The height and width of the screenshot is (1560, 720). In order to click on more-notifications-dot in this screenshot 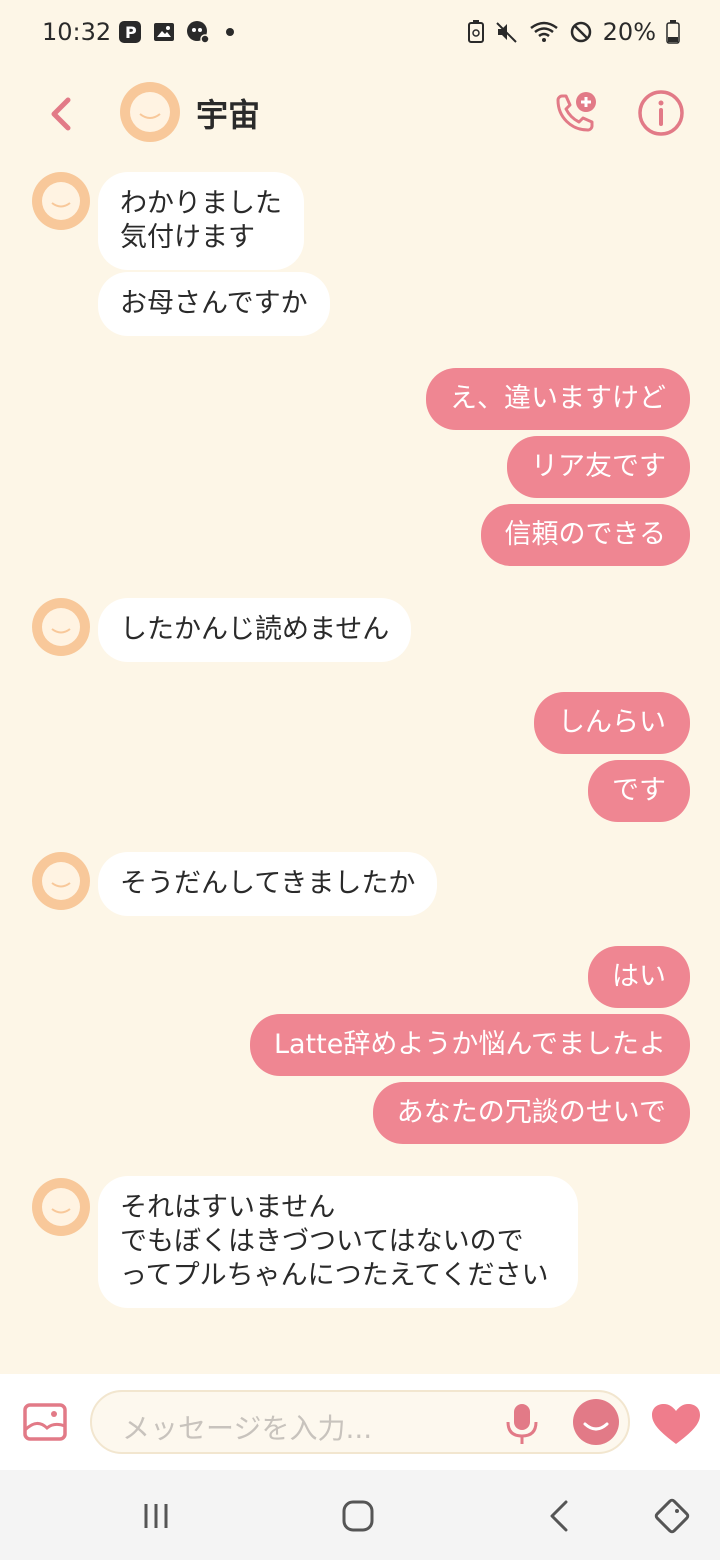, I will do `click(230, 32)`.